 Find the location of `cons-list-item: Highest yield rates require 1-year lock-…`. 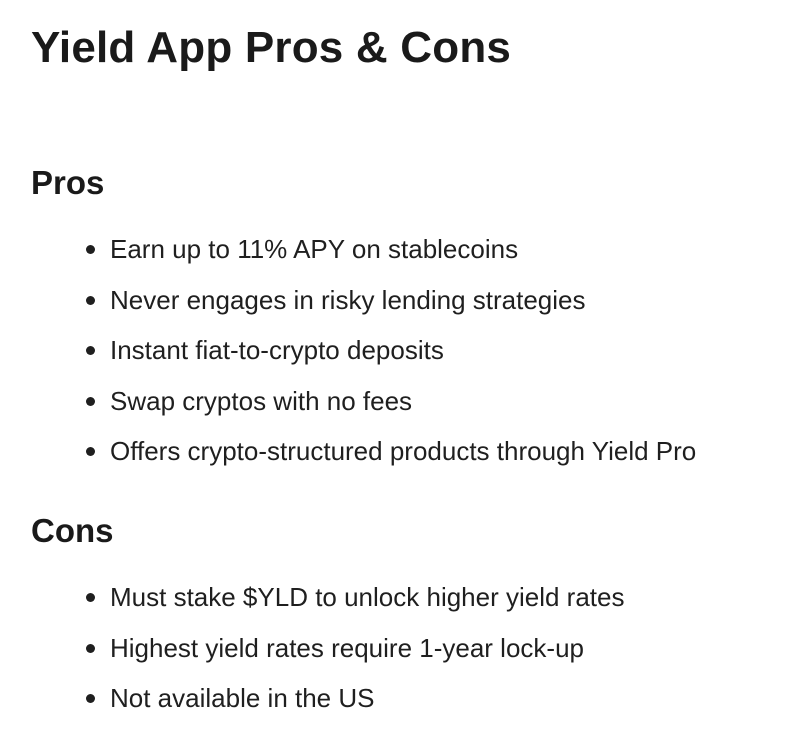

cons-list-item: Highest yield rates require 1-year lock-… is located at coordinates (312, 655).